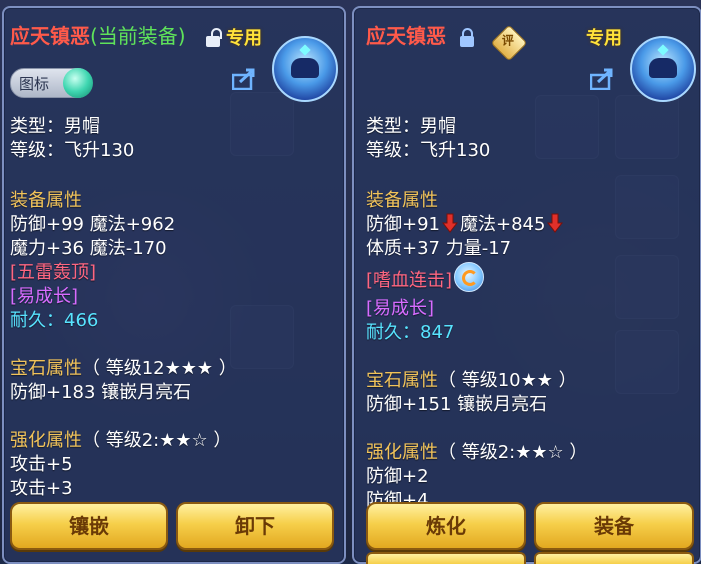 This screenshot has width=701, height=564. What do you see at coordinates (41, 464) in the screenshot?
I see `enhance-line: 攻击+5` at bounding box center [41, 464].